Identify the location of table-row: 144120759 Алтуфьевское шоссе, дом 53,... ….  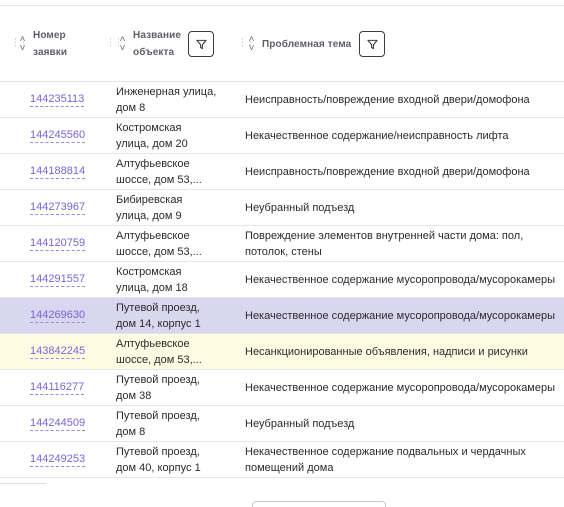
(282, 244).